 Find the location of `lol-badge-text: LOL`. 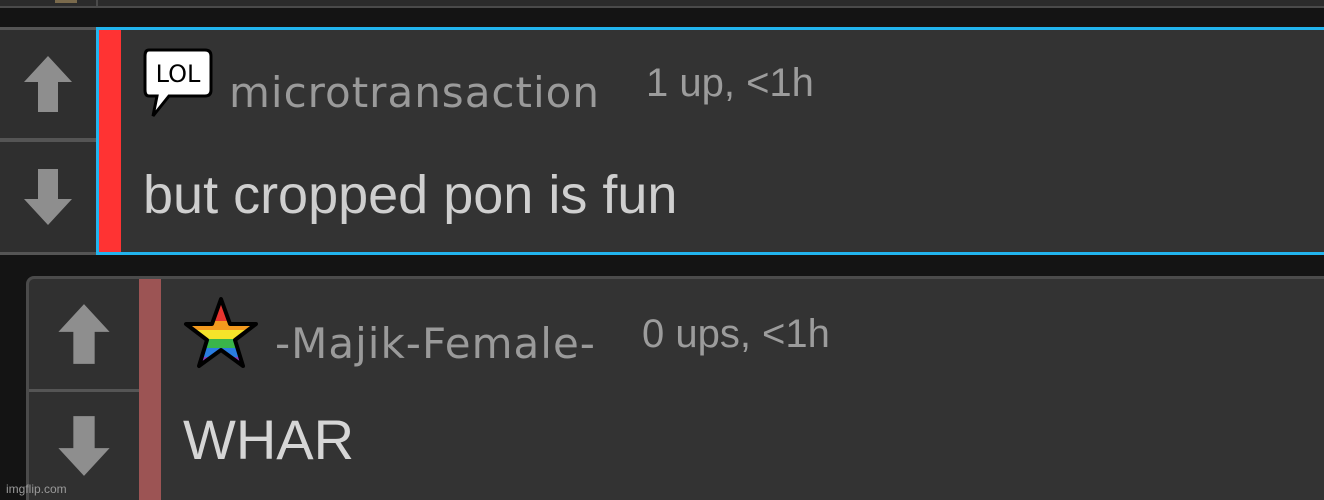

lol-badge-text: LOL is located at coordinates (178, 74).